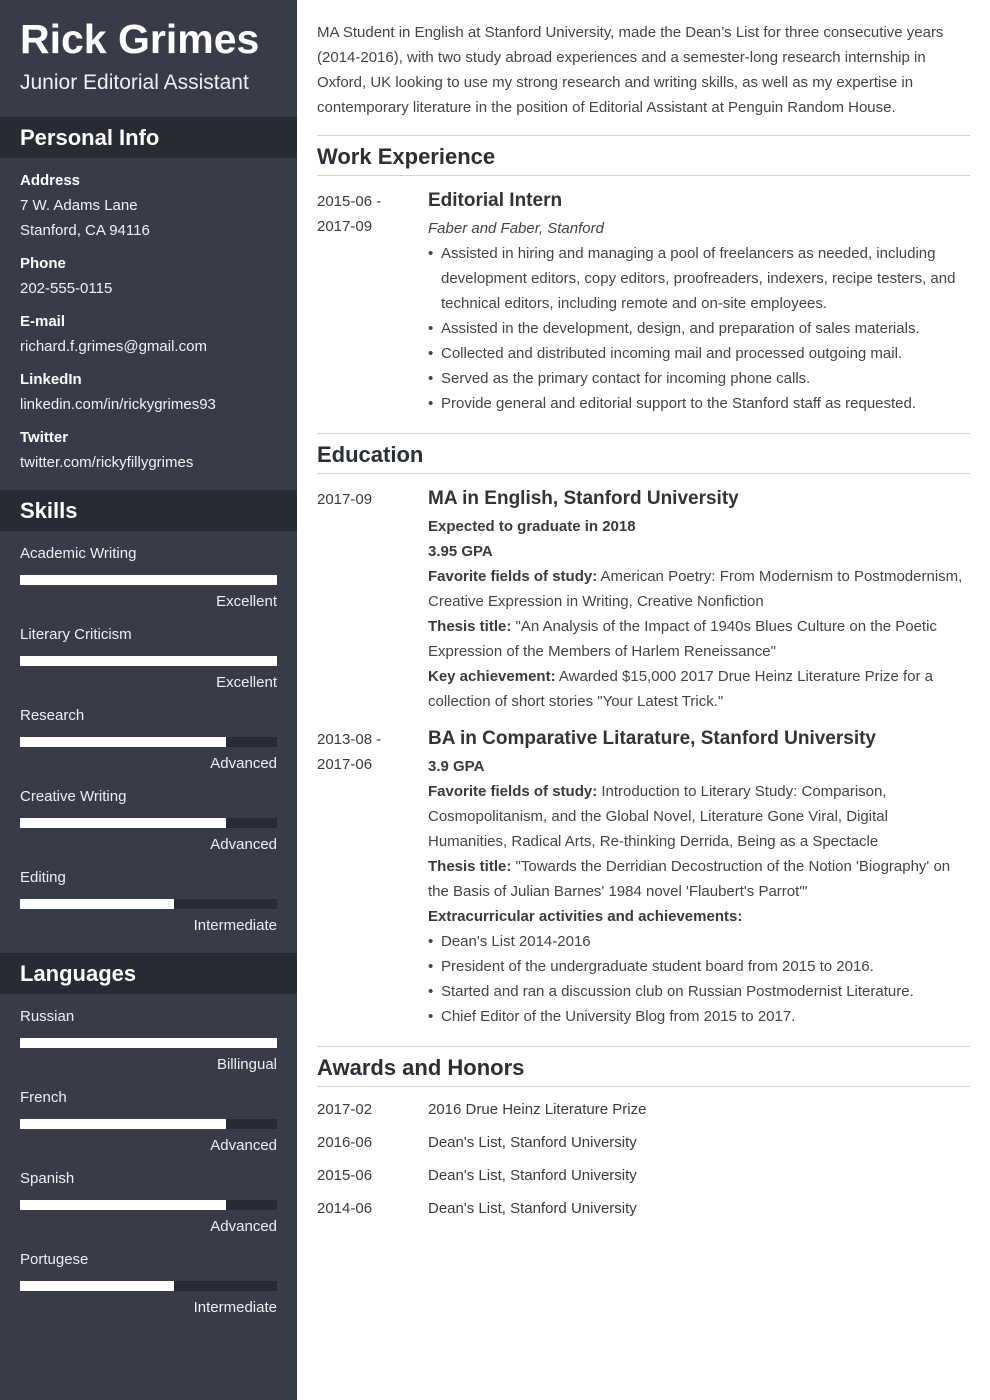 Image resolution: width=990 pixels, height=1400 pixels. Describe the element at coordinates (421, 1067) in the screenshot. I see `awards-heading: Awards and Honors` at that location.